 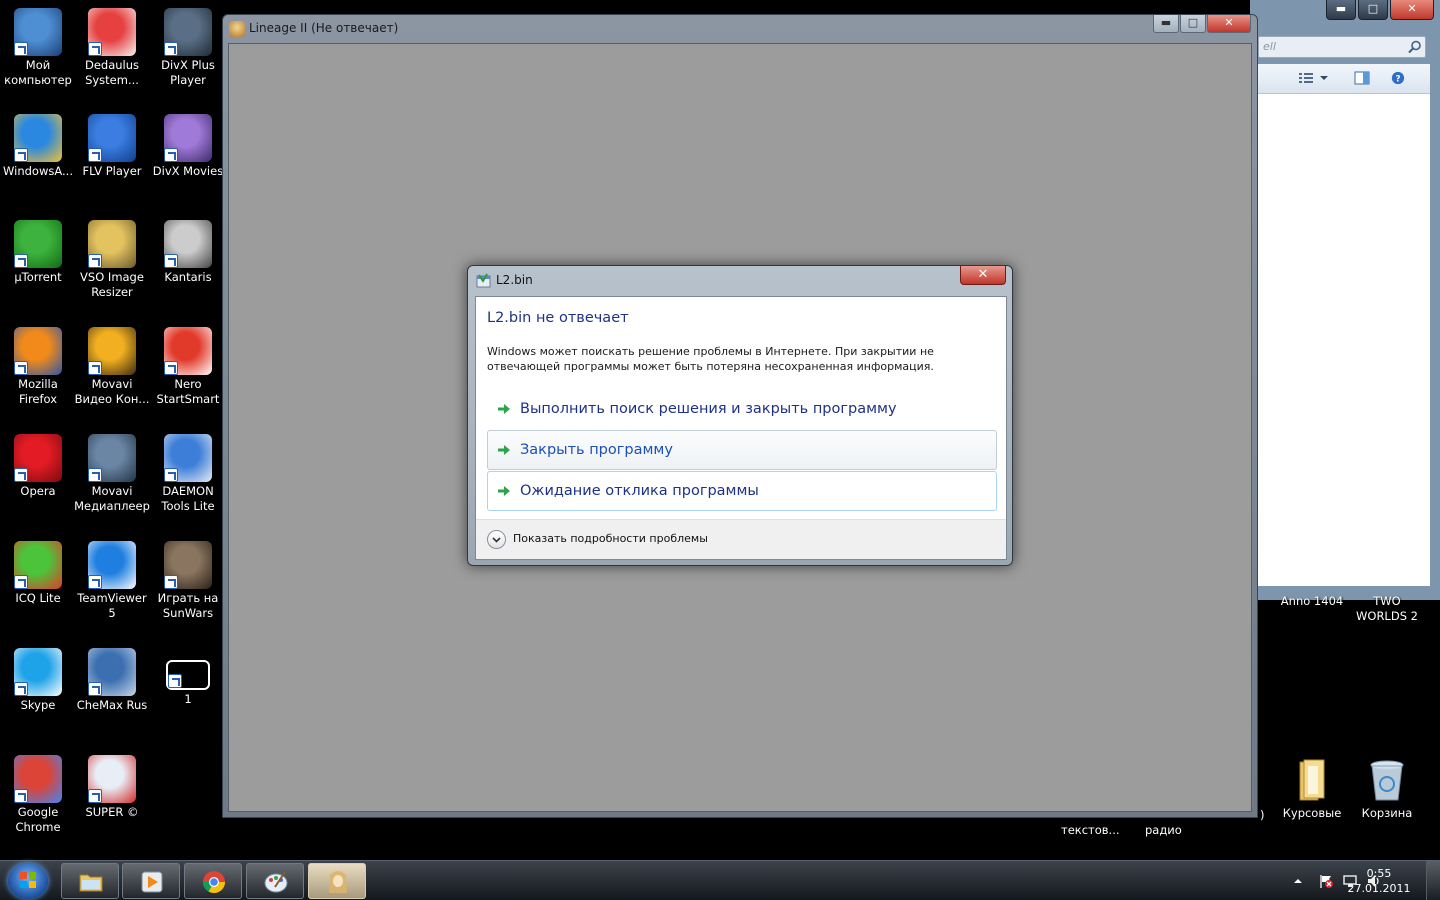 I want to click on desktop-icon-skype: Skype, so click(x=38, y=680).